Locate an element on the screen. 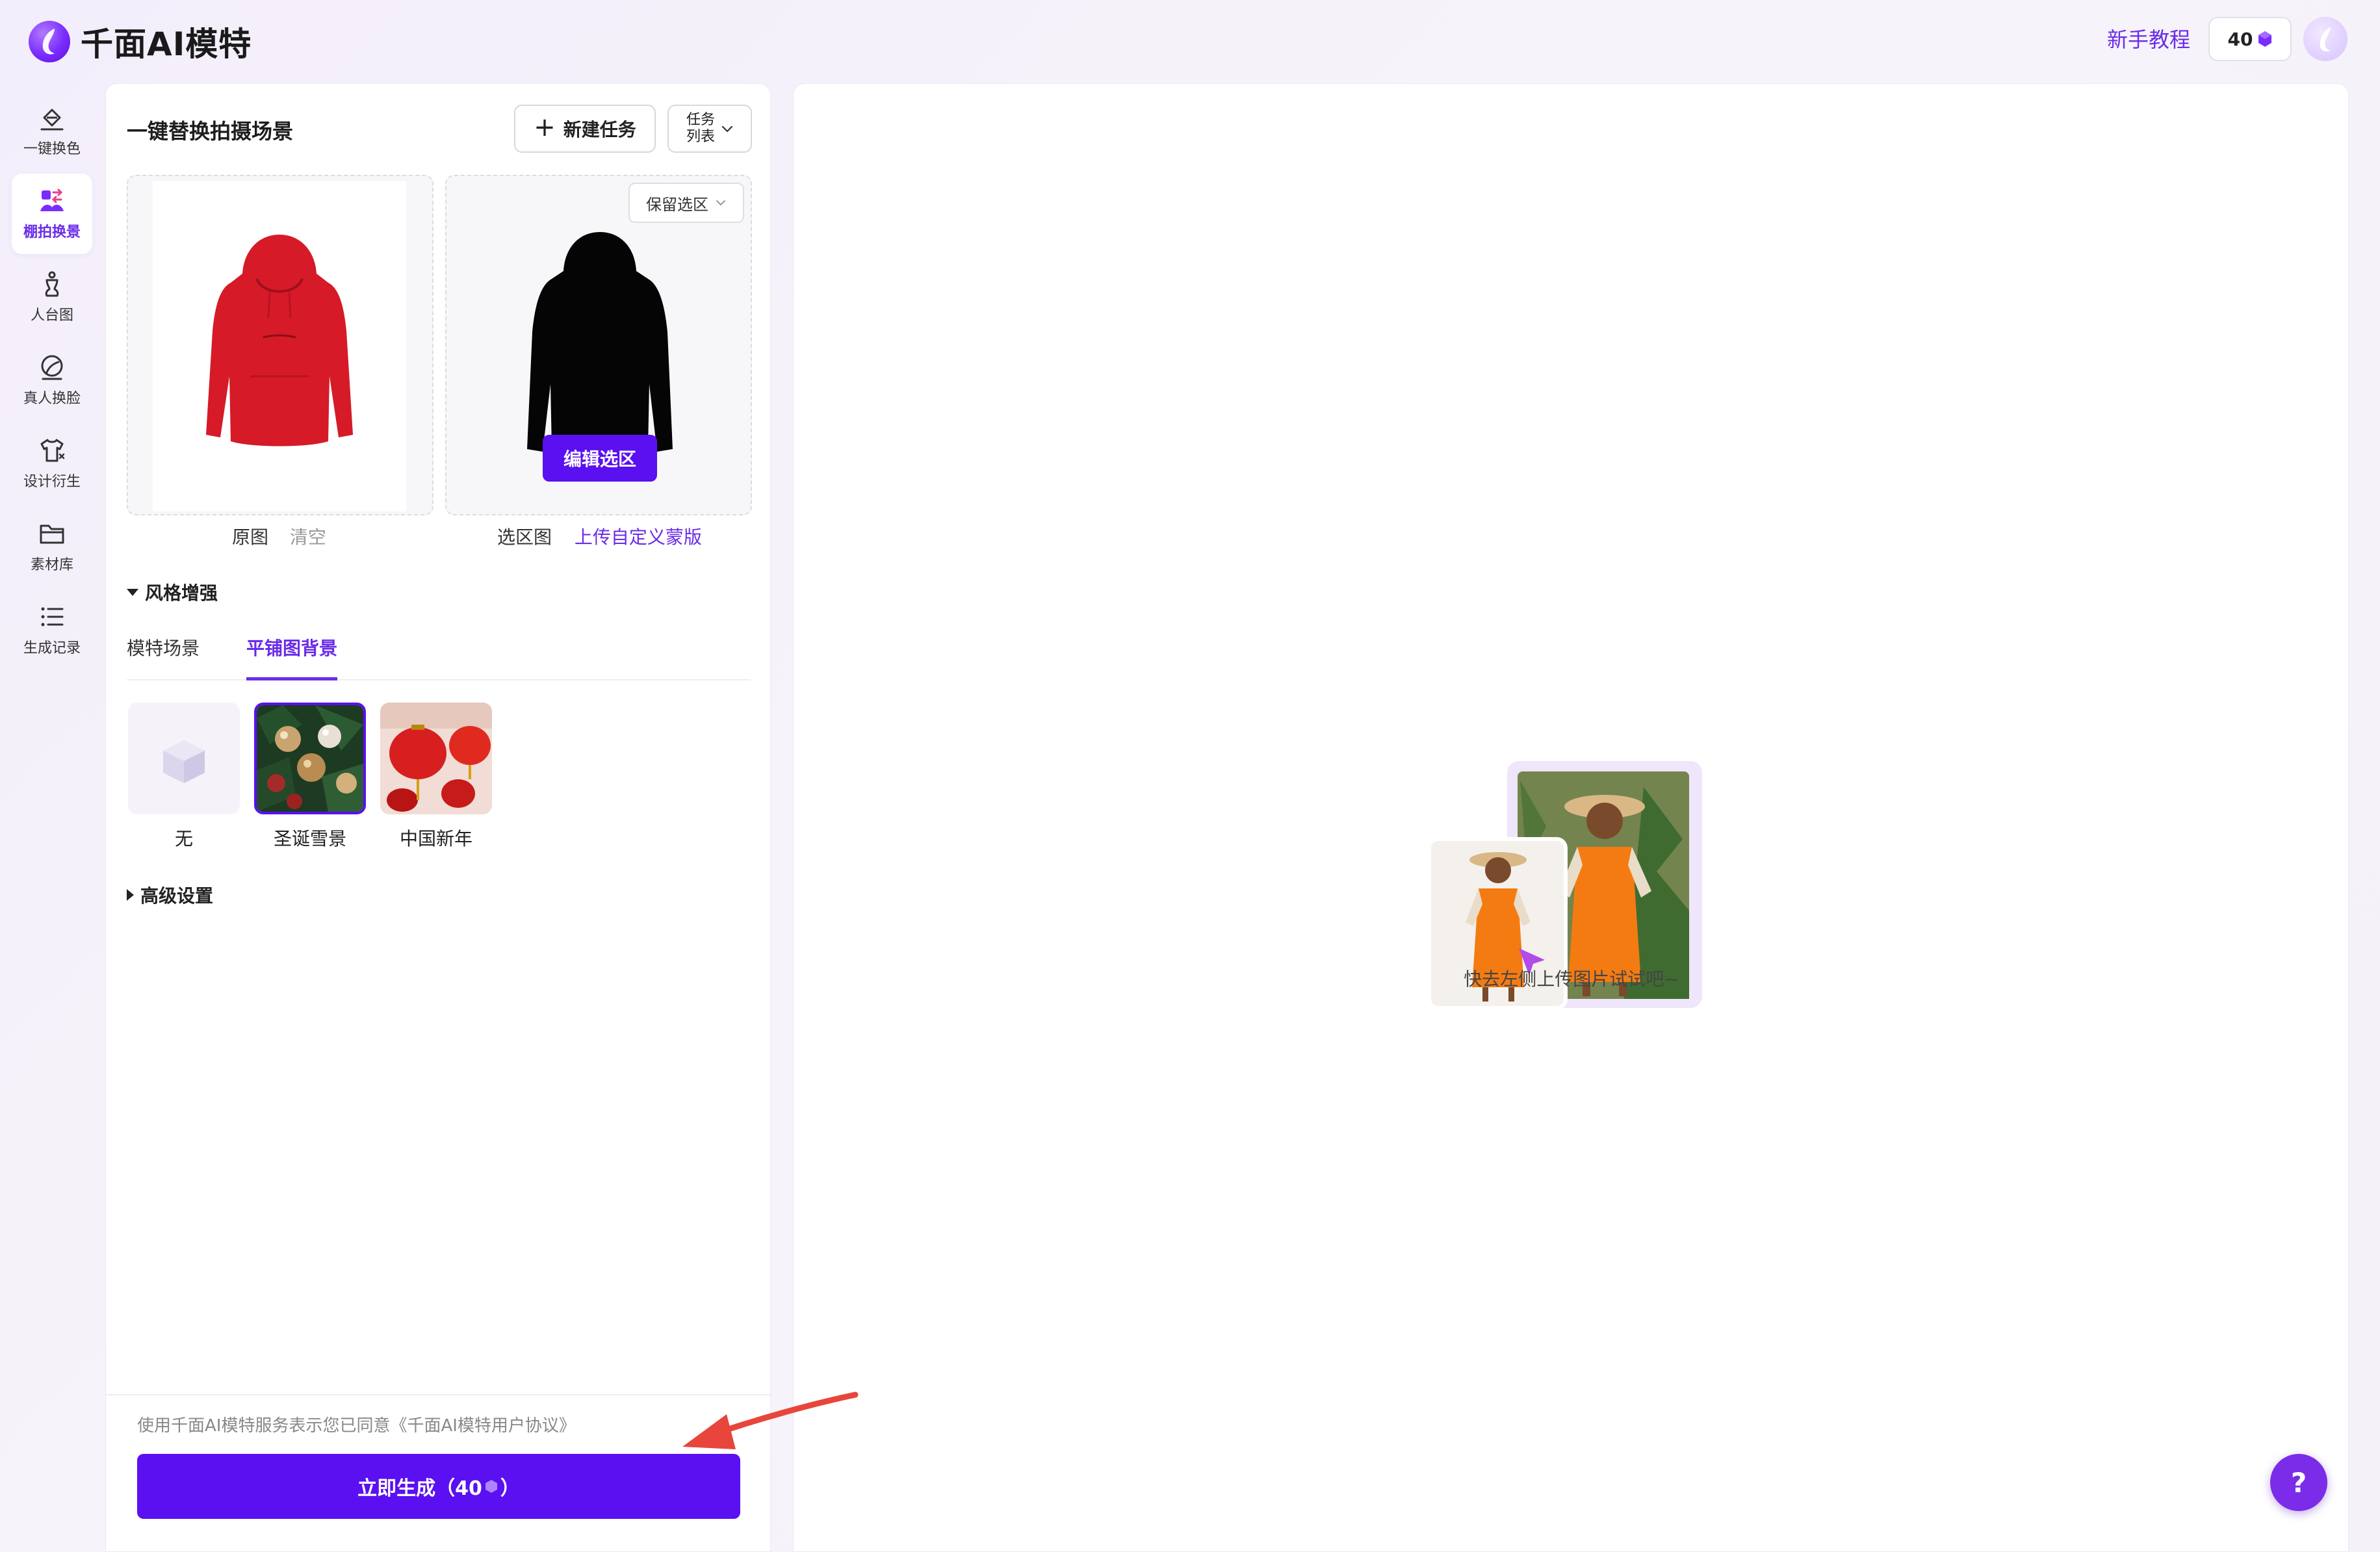 The image size is (2380, 1552). avatar-icon is located at coordinates (2325, 39).